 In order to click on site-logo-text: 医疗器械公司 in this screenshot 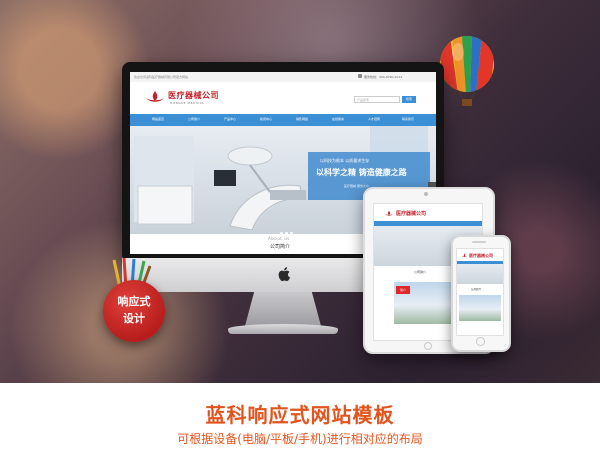, I will do `click(193, 95)`.